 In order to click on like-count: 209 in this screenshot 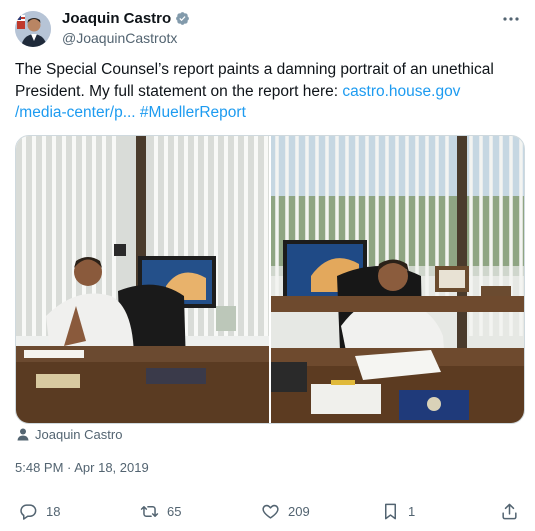, I will do `click(299, 511)`.